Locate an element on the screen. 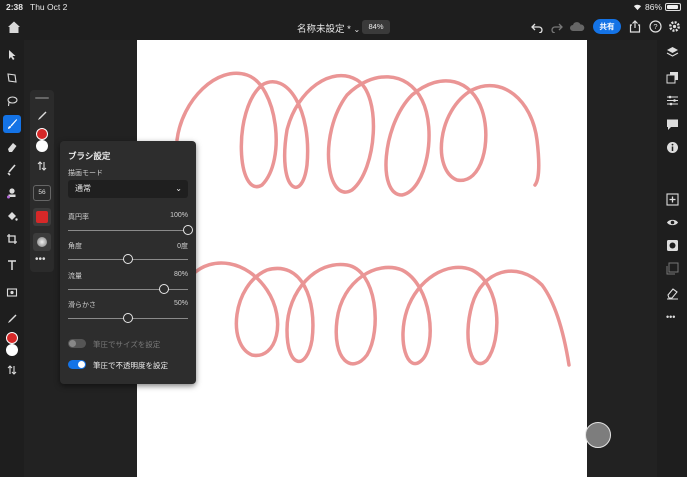 This screenshot has width=687, height=477. brush-color-swatch is located at coordinates (42, 217).